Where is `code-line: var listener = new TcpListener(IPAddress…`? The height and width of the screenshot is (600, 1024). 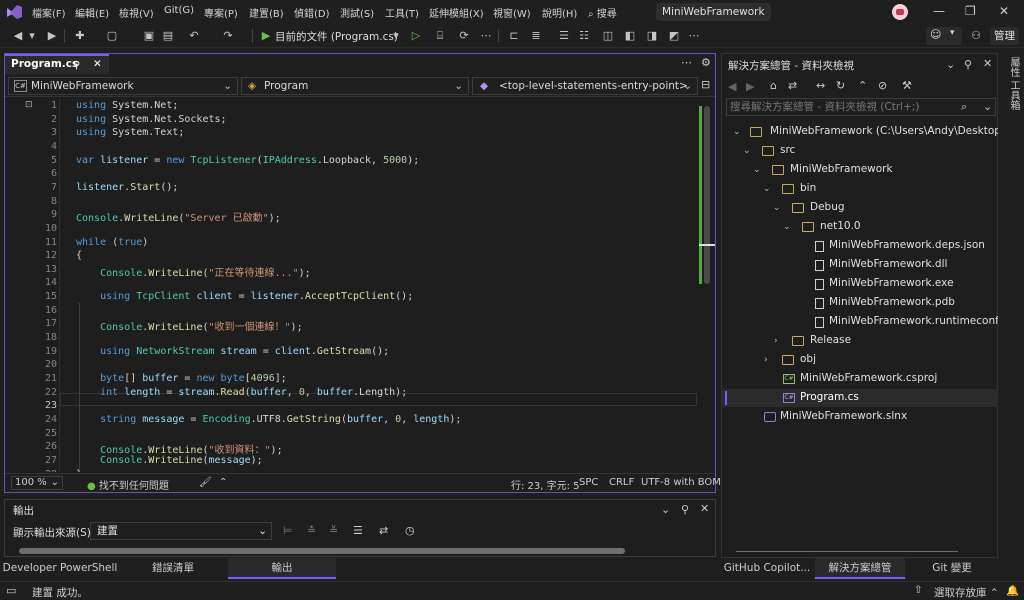 code-line: var listener = new TcpListener(IPAddress… is located at coordinates (247, 160).